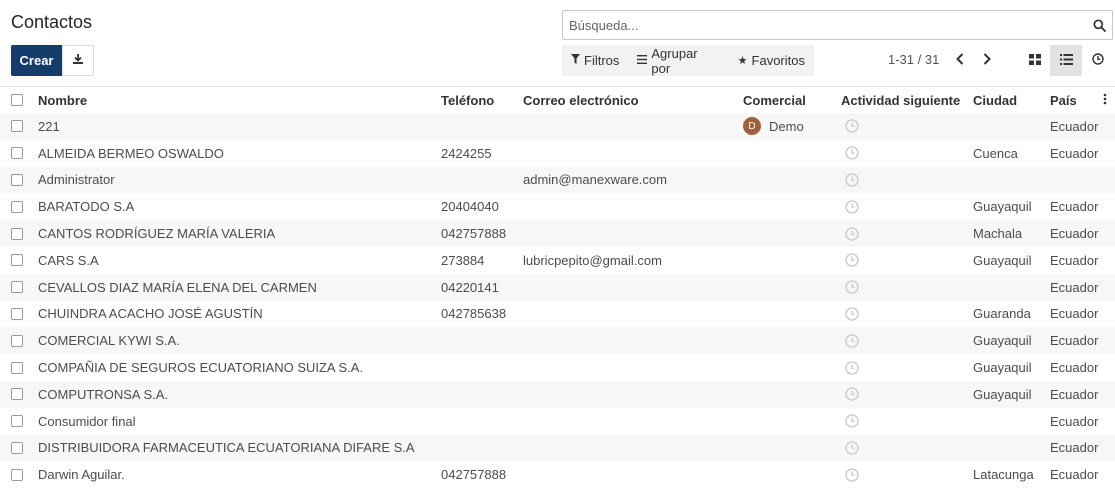 The height and width of the screenshot is (489, 1115). Describe the element at coordinates (557, 421) in the screenshot. I see `table-row: Consumidor final Ecuador` at that location.